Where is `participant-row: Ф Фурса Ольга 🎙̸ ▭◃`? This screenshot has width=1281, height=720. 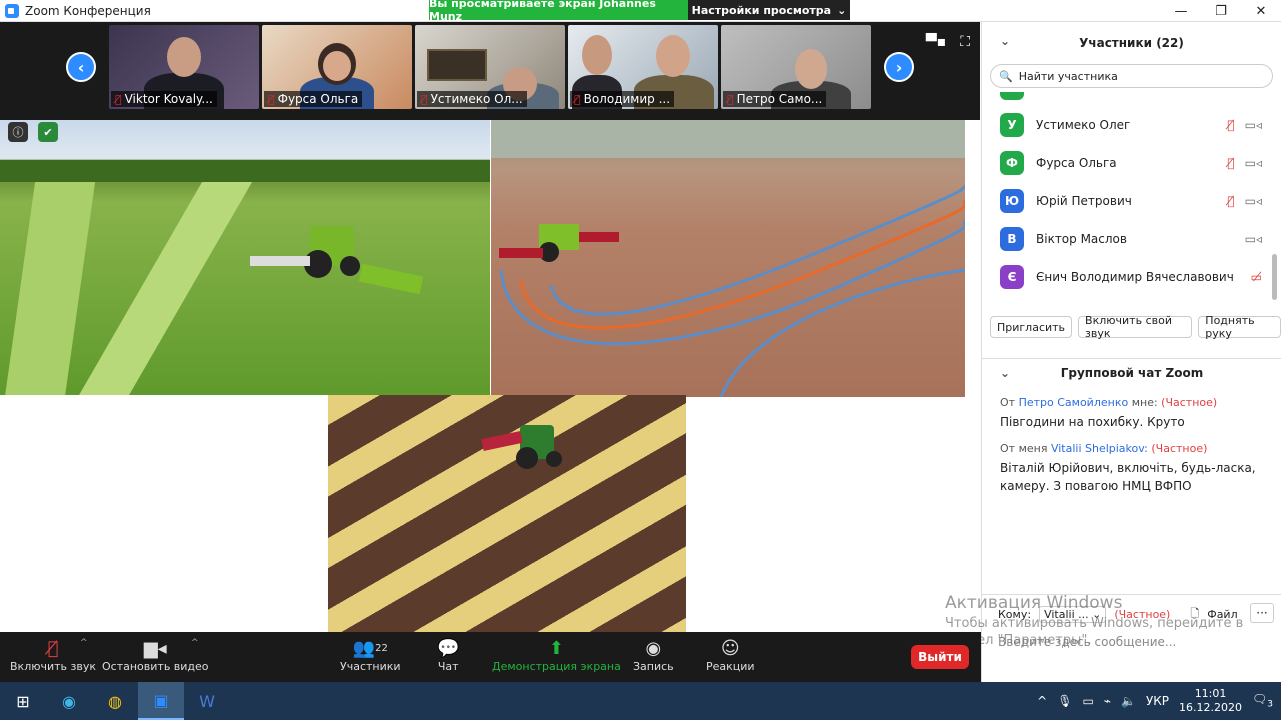
participant-row: Ф Фурса Ольга 🎙̸ ▭◃ is located at coordinates (1131, 163).